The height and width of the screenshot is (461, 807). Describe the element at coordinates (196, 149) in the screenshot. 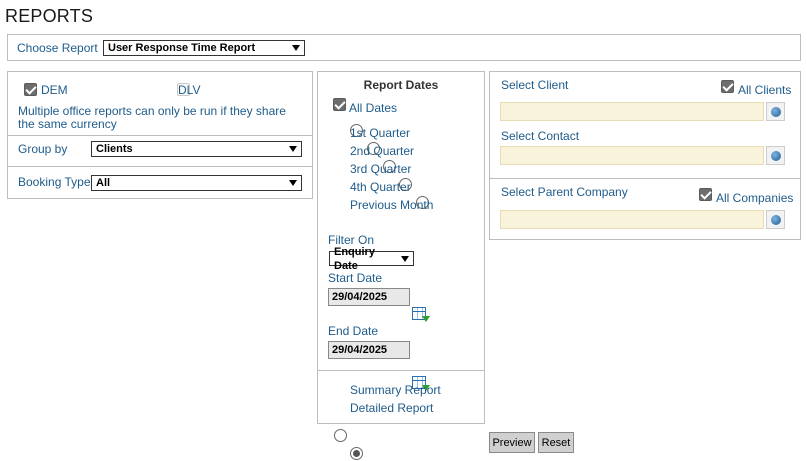

I see `group-by-select: Clients` at that location.